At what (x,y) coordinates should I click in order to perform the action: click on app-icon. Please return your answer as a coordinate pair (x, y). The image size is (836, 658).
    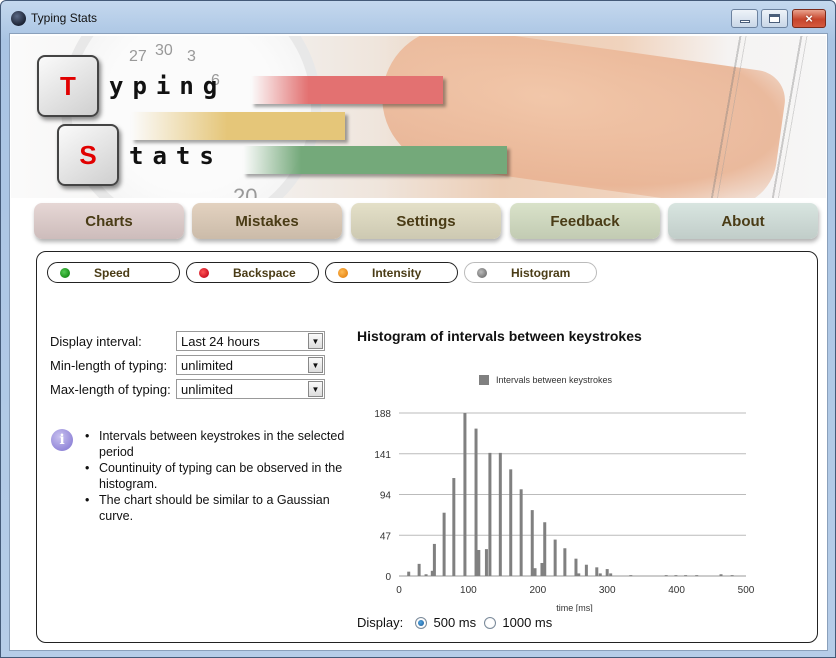
    Looking at the image, I should click on (18, 18).